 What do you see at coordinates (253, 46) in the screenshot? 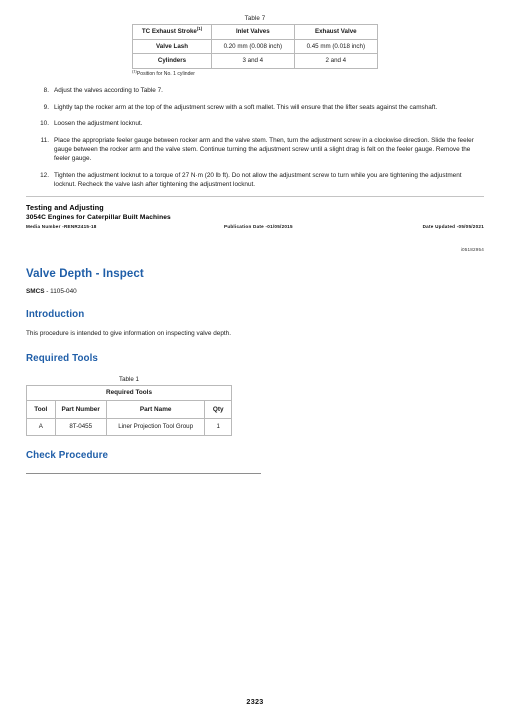
I see `table7-row0-inlet: 0.20 mm (0.008 inch)` at bounding box center [253, 46].